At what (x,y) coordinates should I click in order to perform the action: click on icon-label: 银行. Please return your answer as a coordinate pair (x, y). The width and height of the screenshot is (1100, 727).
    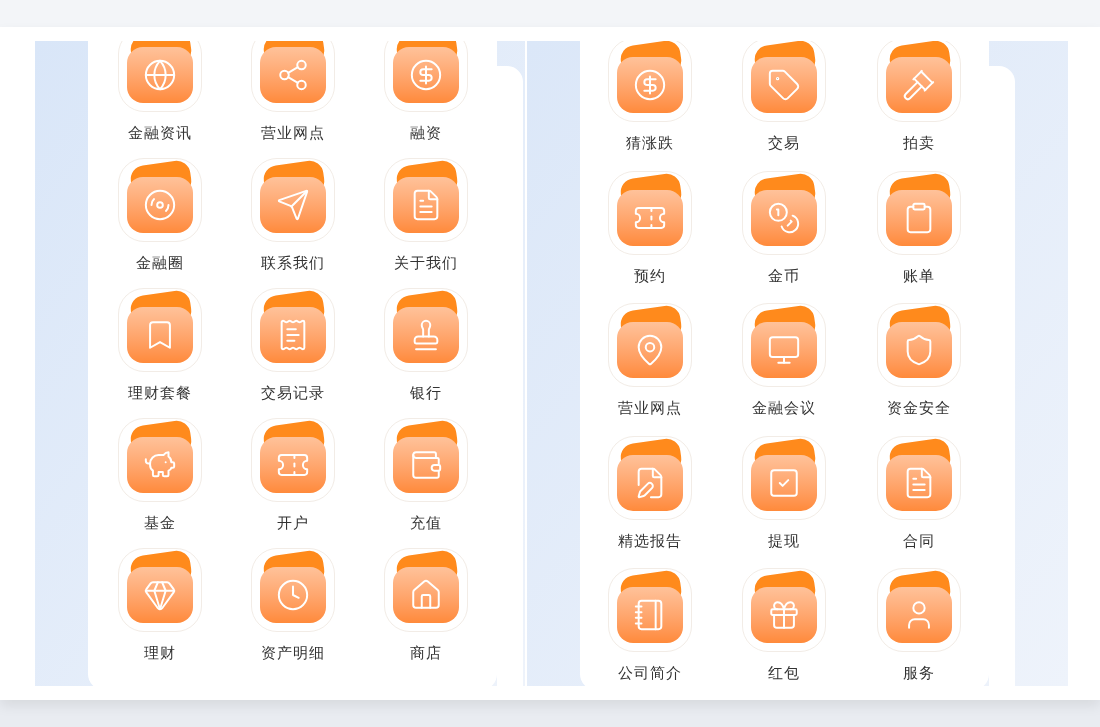
    Looking at the image, I should click on (425, 393).